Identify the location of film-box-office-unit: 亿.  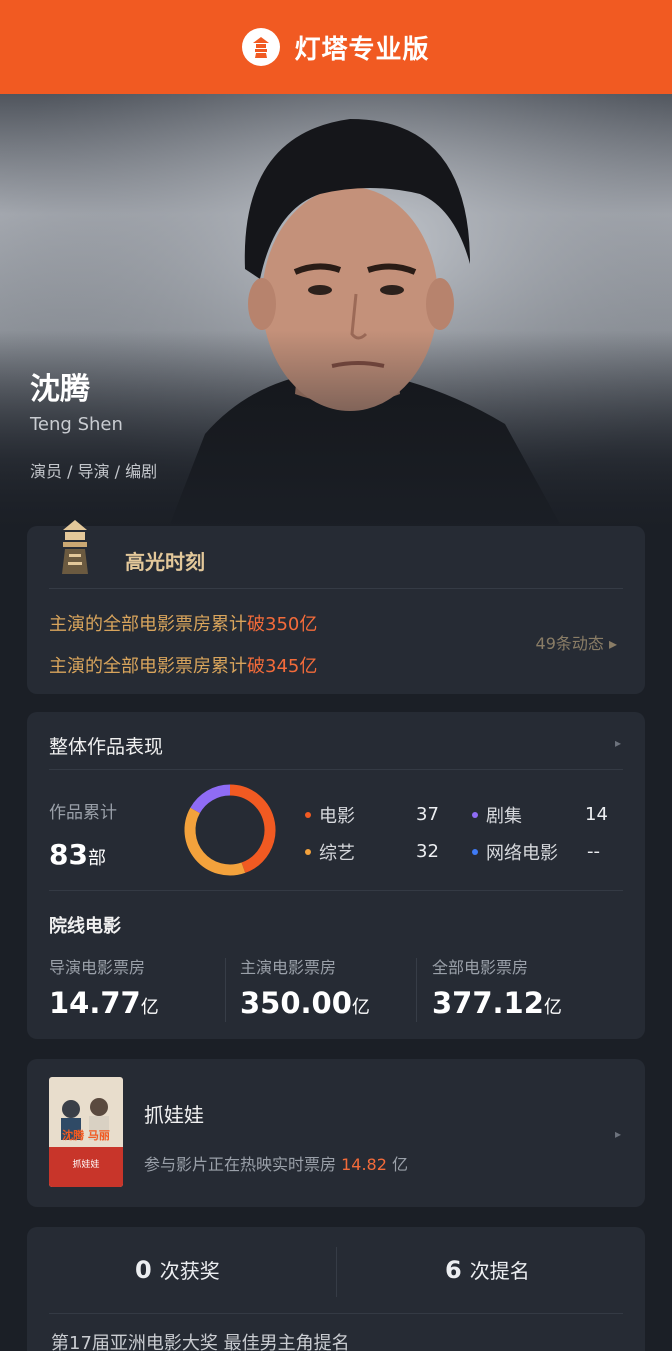
(400, 1164).